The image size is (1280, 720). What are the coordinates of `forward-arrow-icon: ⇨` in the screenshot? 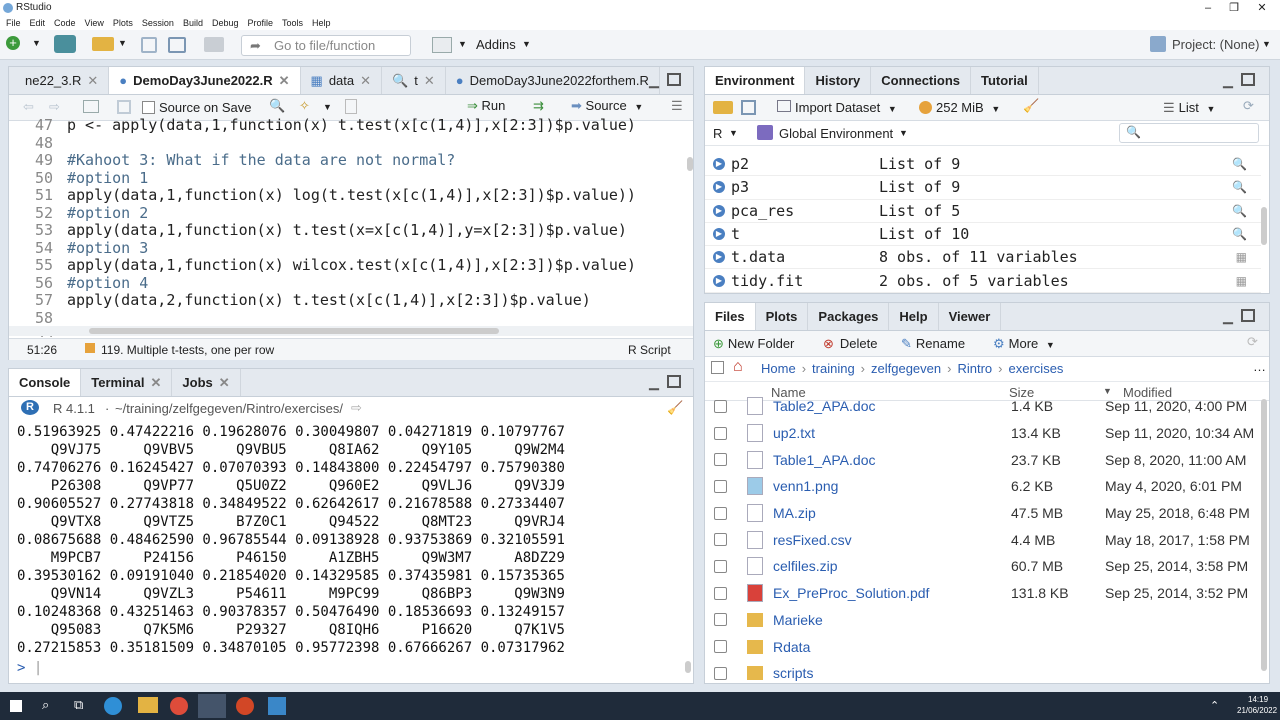 It's located at (54, 107).